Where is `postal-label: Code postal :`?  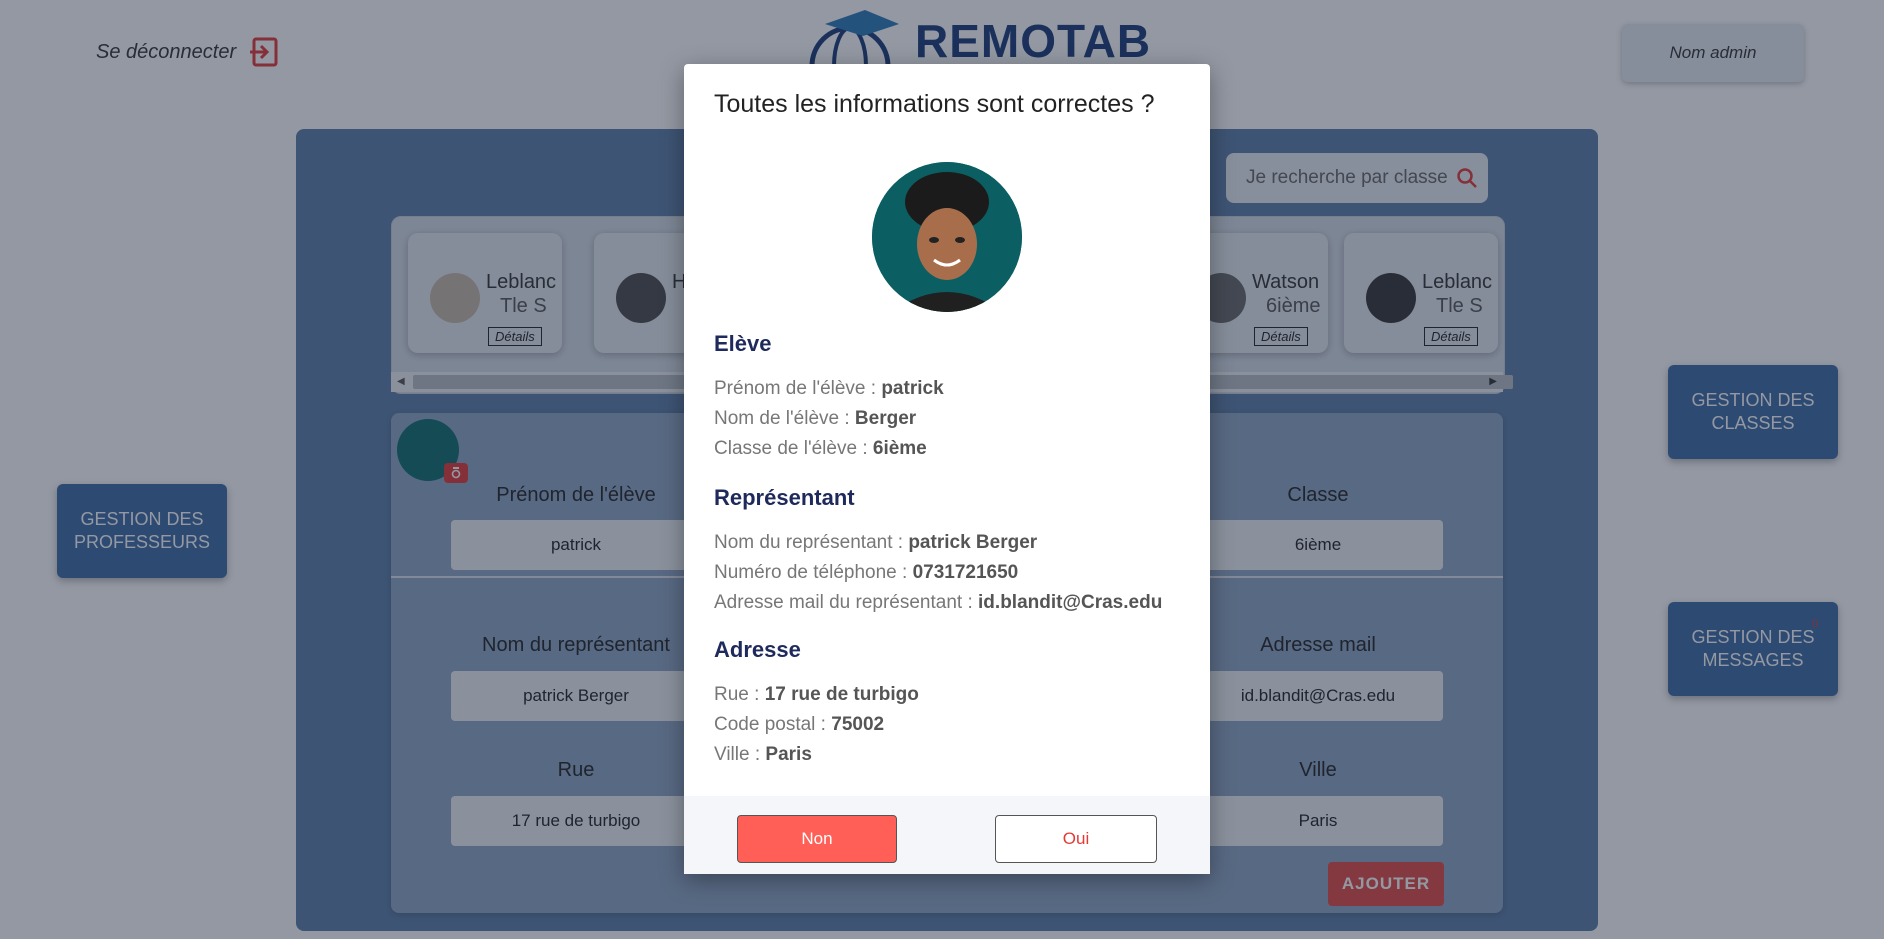 postal-label: Code postal : is located at coordinates (773, 724).